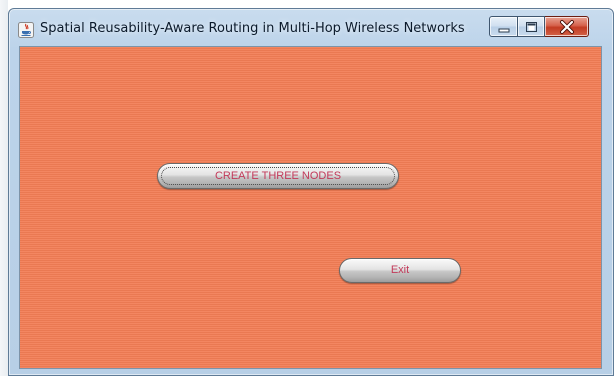 This screenshot has height=376, width=614. I want to click on maximize-button, so click(531, 26).